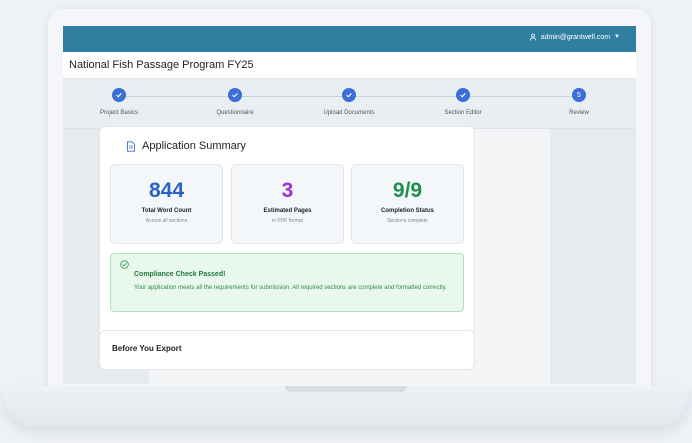 The height and width of the screenshot is (443, 692). I want to click on page-title: National Fish Passage Program FY25, so click(161, 65).